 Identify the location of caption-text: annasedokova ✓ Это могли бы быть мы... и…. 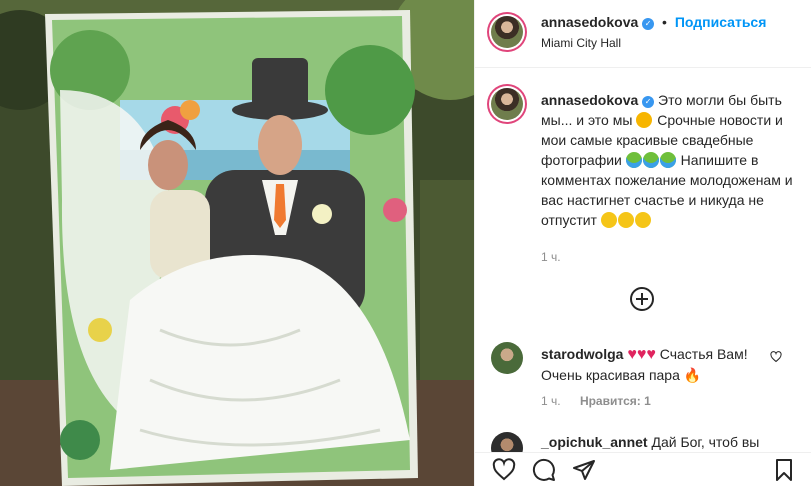
(671, 160).